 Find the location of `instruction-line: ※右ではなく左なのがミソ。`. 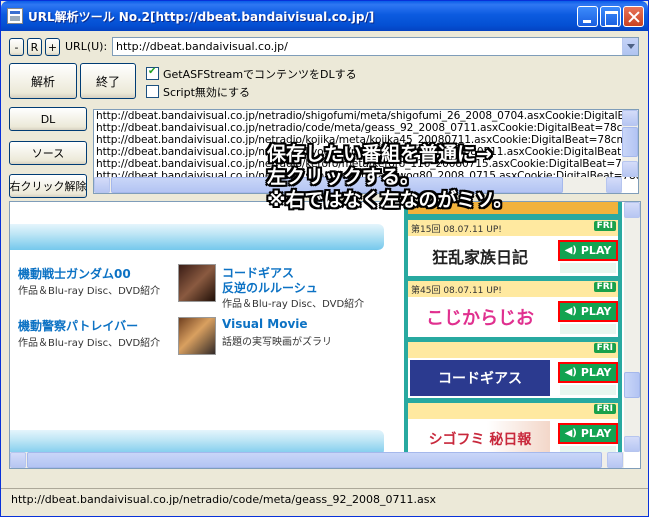

instruction-line: ※右ではなく左なのがミソ。 is located at coordinates (390, 200).